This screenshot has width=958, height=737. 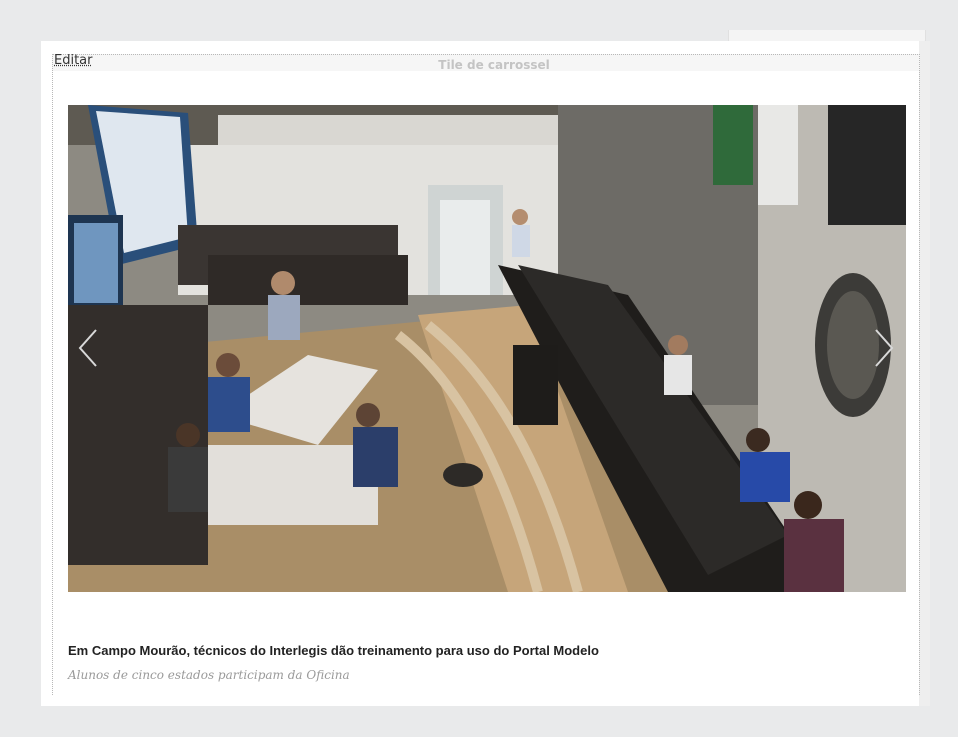 I want to click on tile-type-label: Tile de carrossel, so click(x=494, y=65).